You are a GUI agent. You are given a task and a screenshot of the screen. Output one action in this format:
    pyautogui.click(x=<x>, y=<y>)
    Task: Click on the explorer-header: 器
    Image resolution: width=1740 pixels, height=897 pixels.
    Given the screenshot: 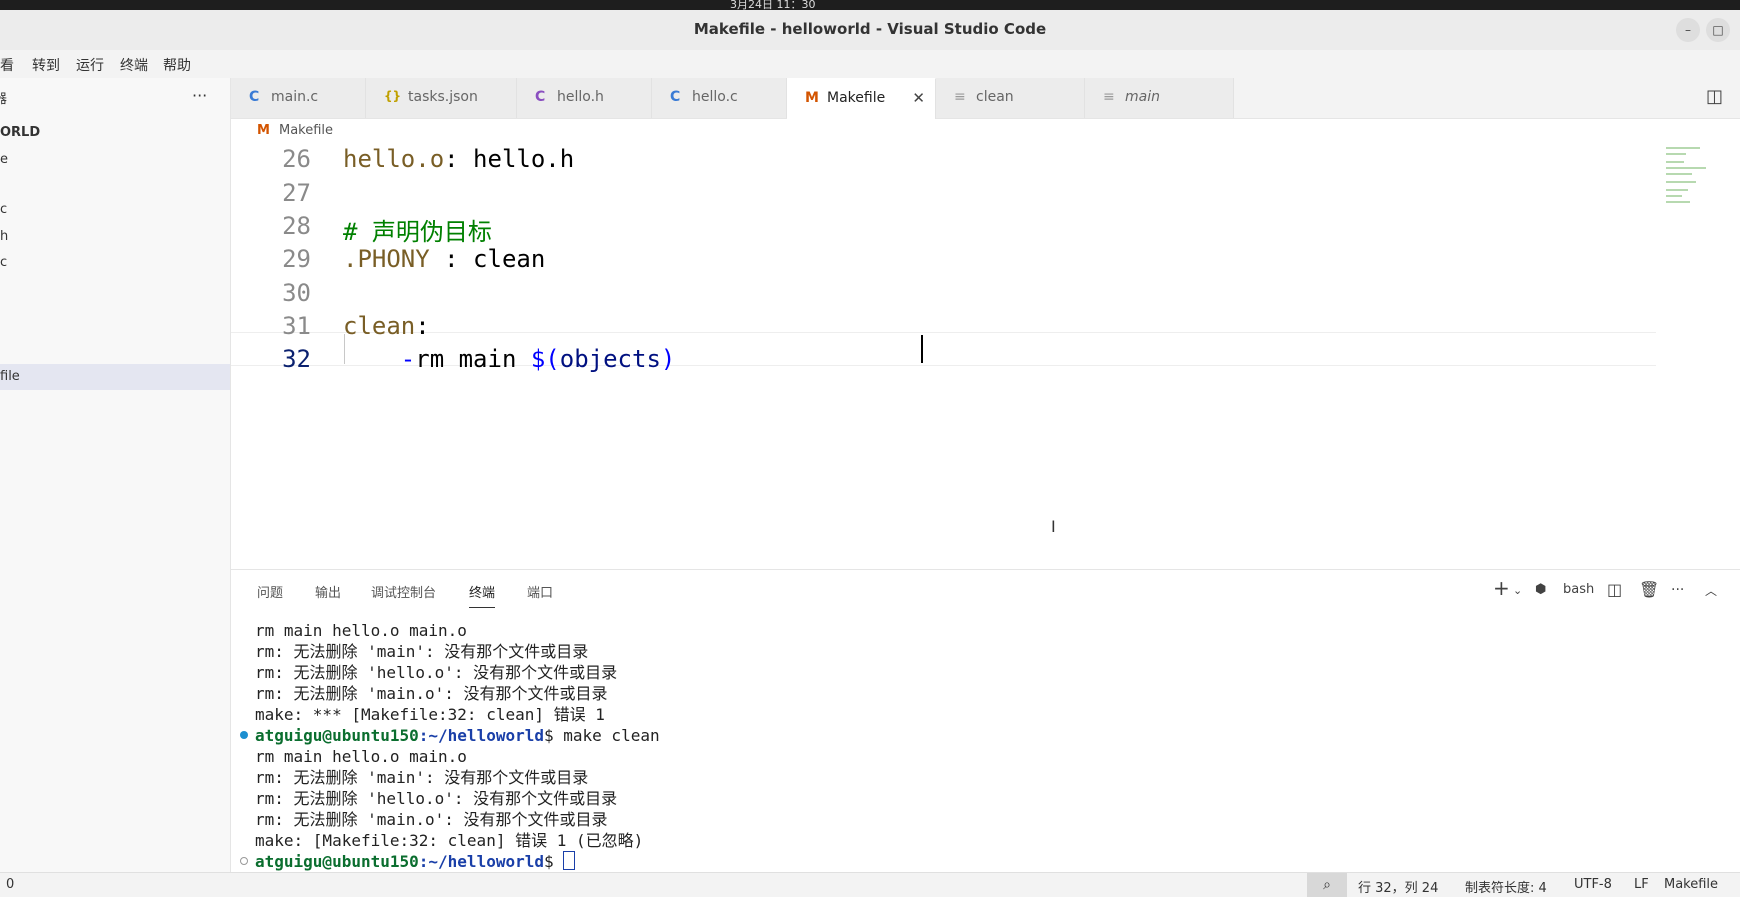 What is the action you would take?
    pyautogui.click(x=4, y=99)
    